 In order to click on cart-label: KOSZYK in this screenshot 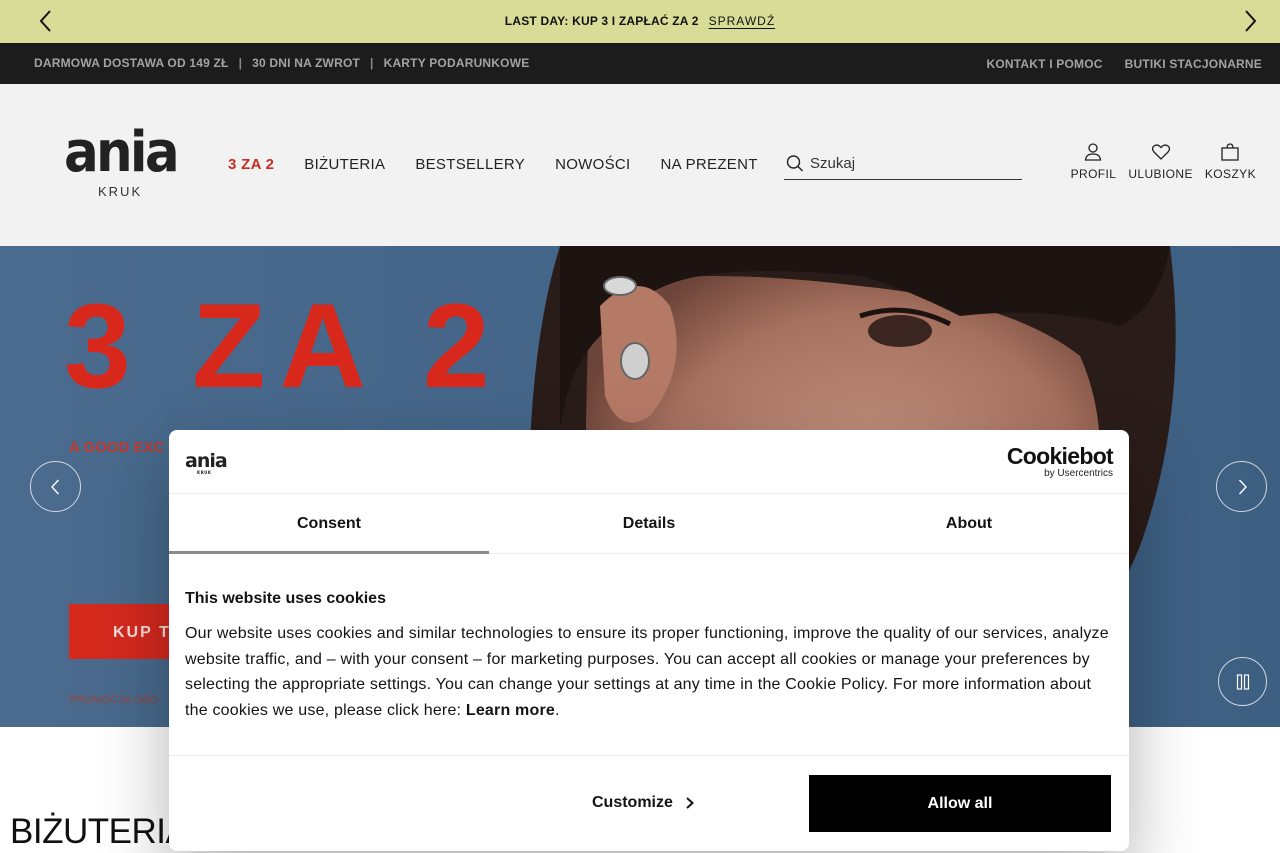, I will do `click(1230, 174)`.